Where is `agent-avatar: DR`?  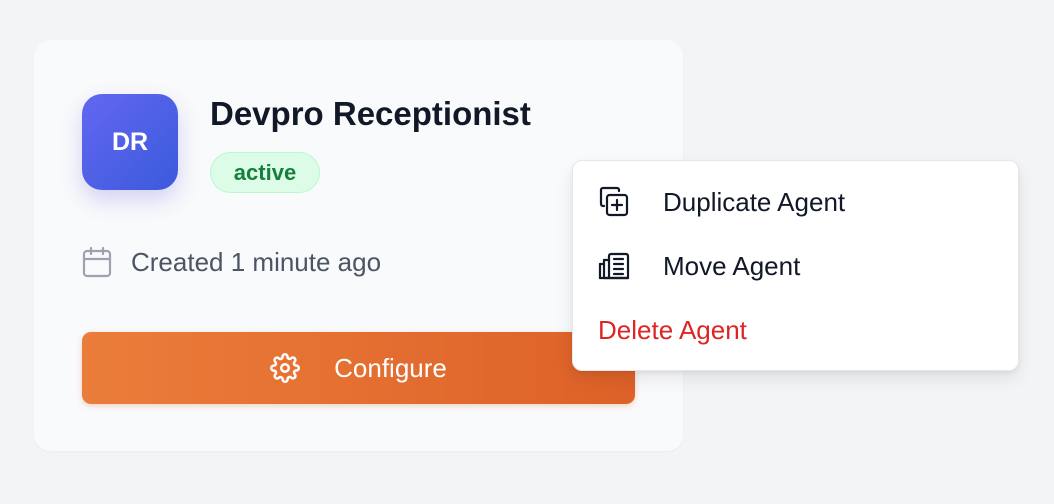
agent-avatar: DR is located at coordinates (130, 142).